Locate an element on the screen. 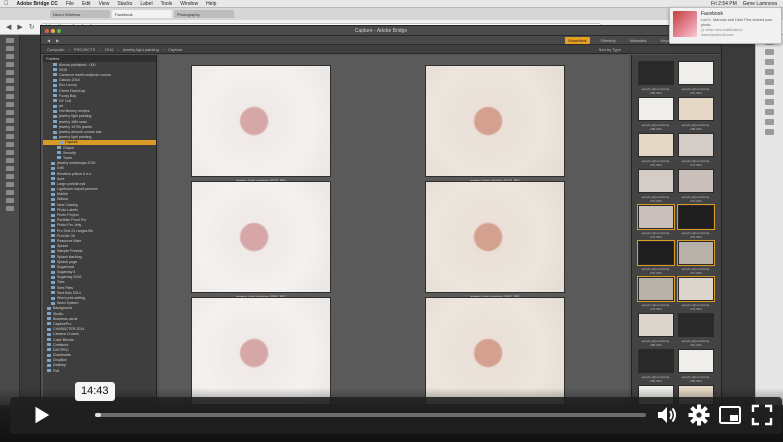  menu-item-edit: Edit is located at coordinates (86, 4).